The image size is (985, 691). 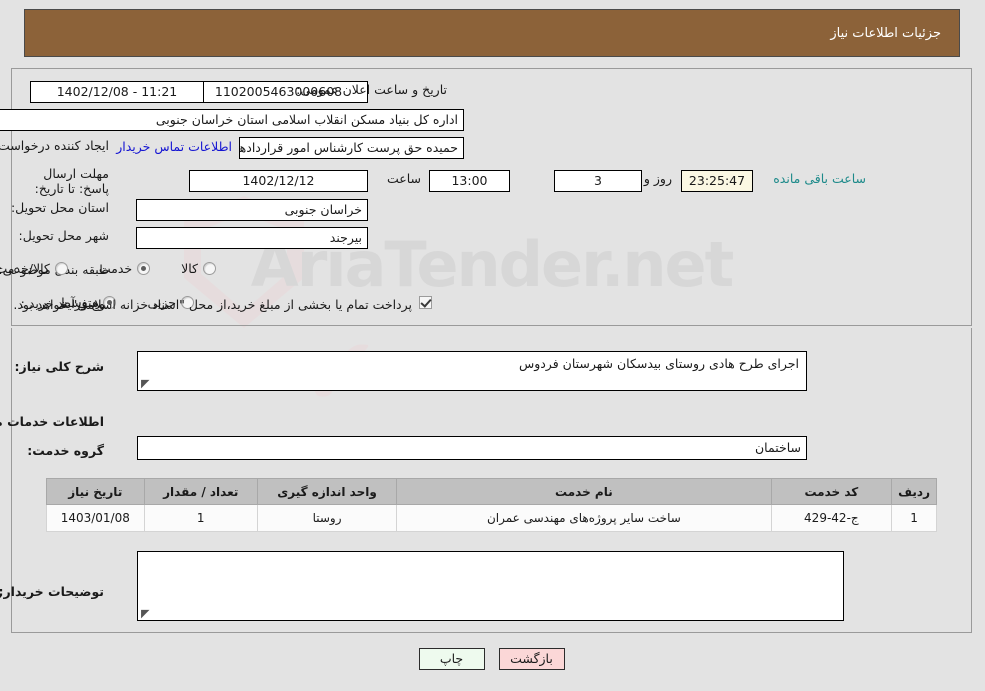 What do you see at coordinates (190, 268) in the screenshot?
I see `radio-label-kala: کالا` at bounding box center [190, 268].